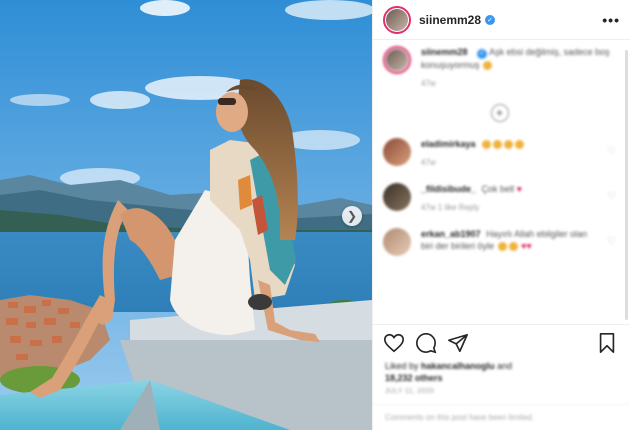 This screenshot has width=630, height=430. I want to click on red-heart-emoji-icon: ♥, so click(519, 189).